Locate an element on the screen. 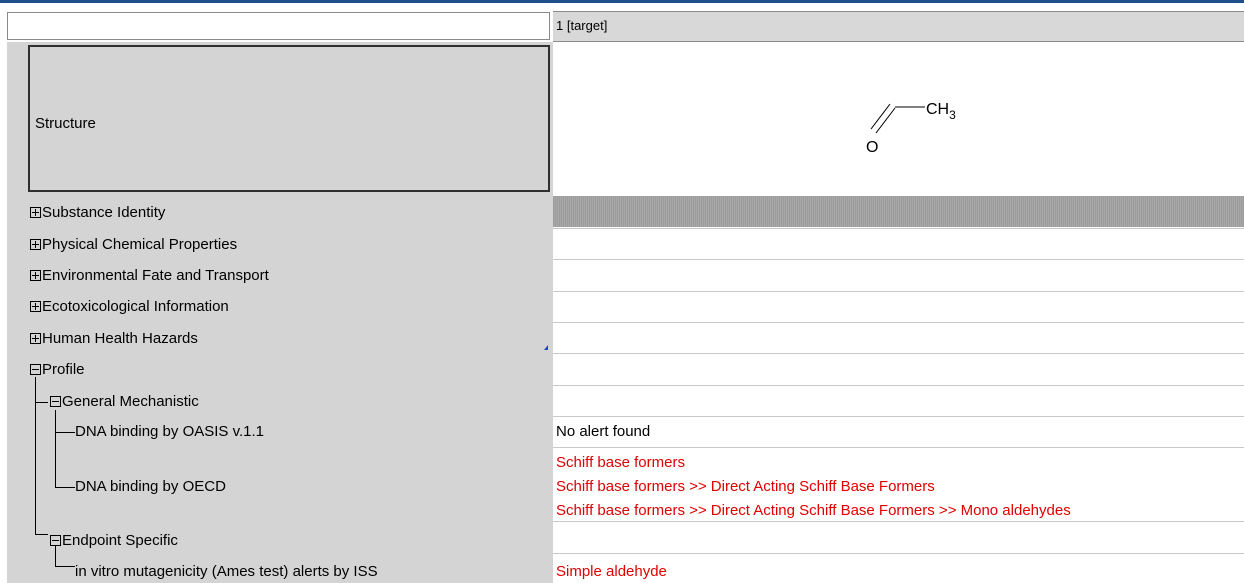  structure-cell: O CH3 is located at coordinates (898, 118).